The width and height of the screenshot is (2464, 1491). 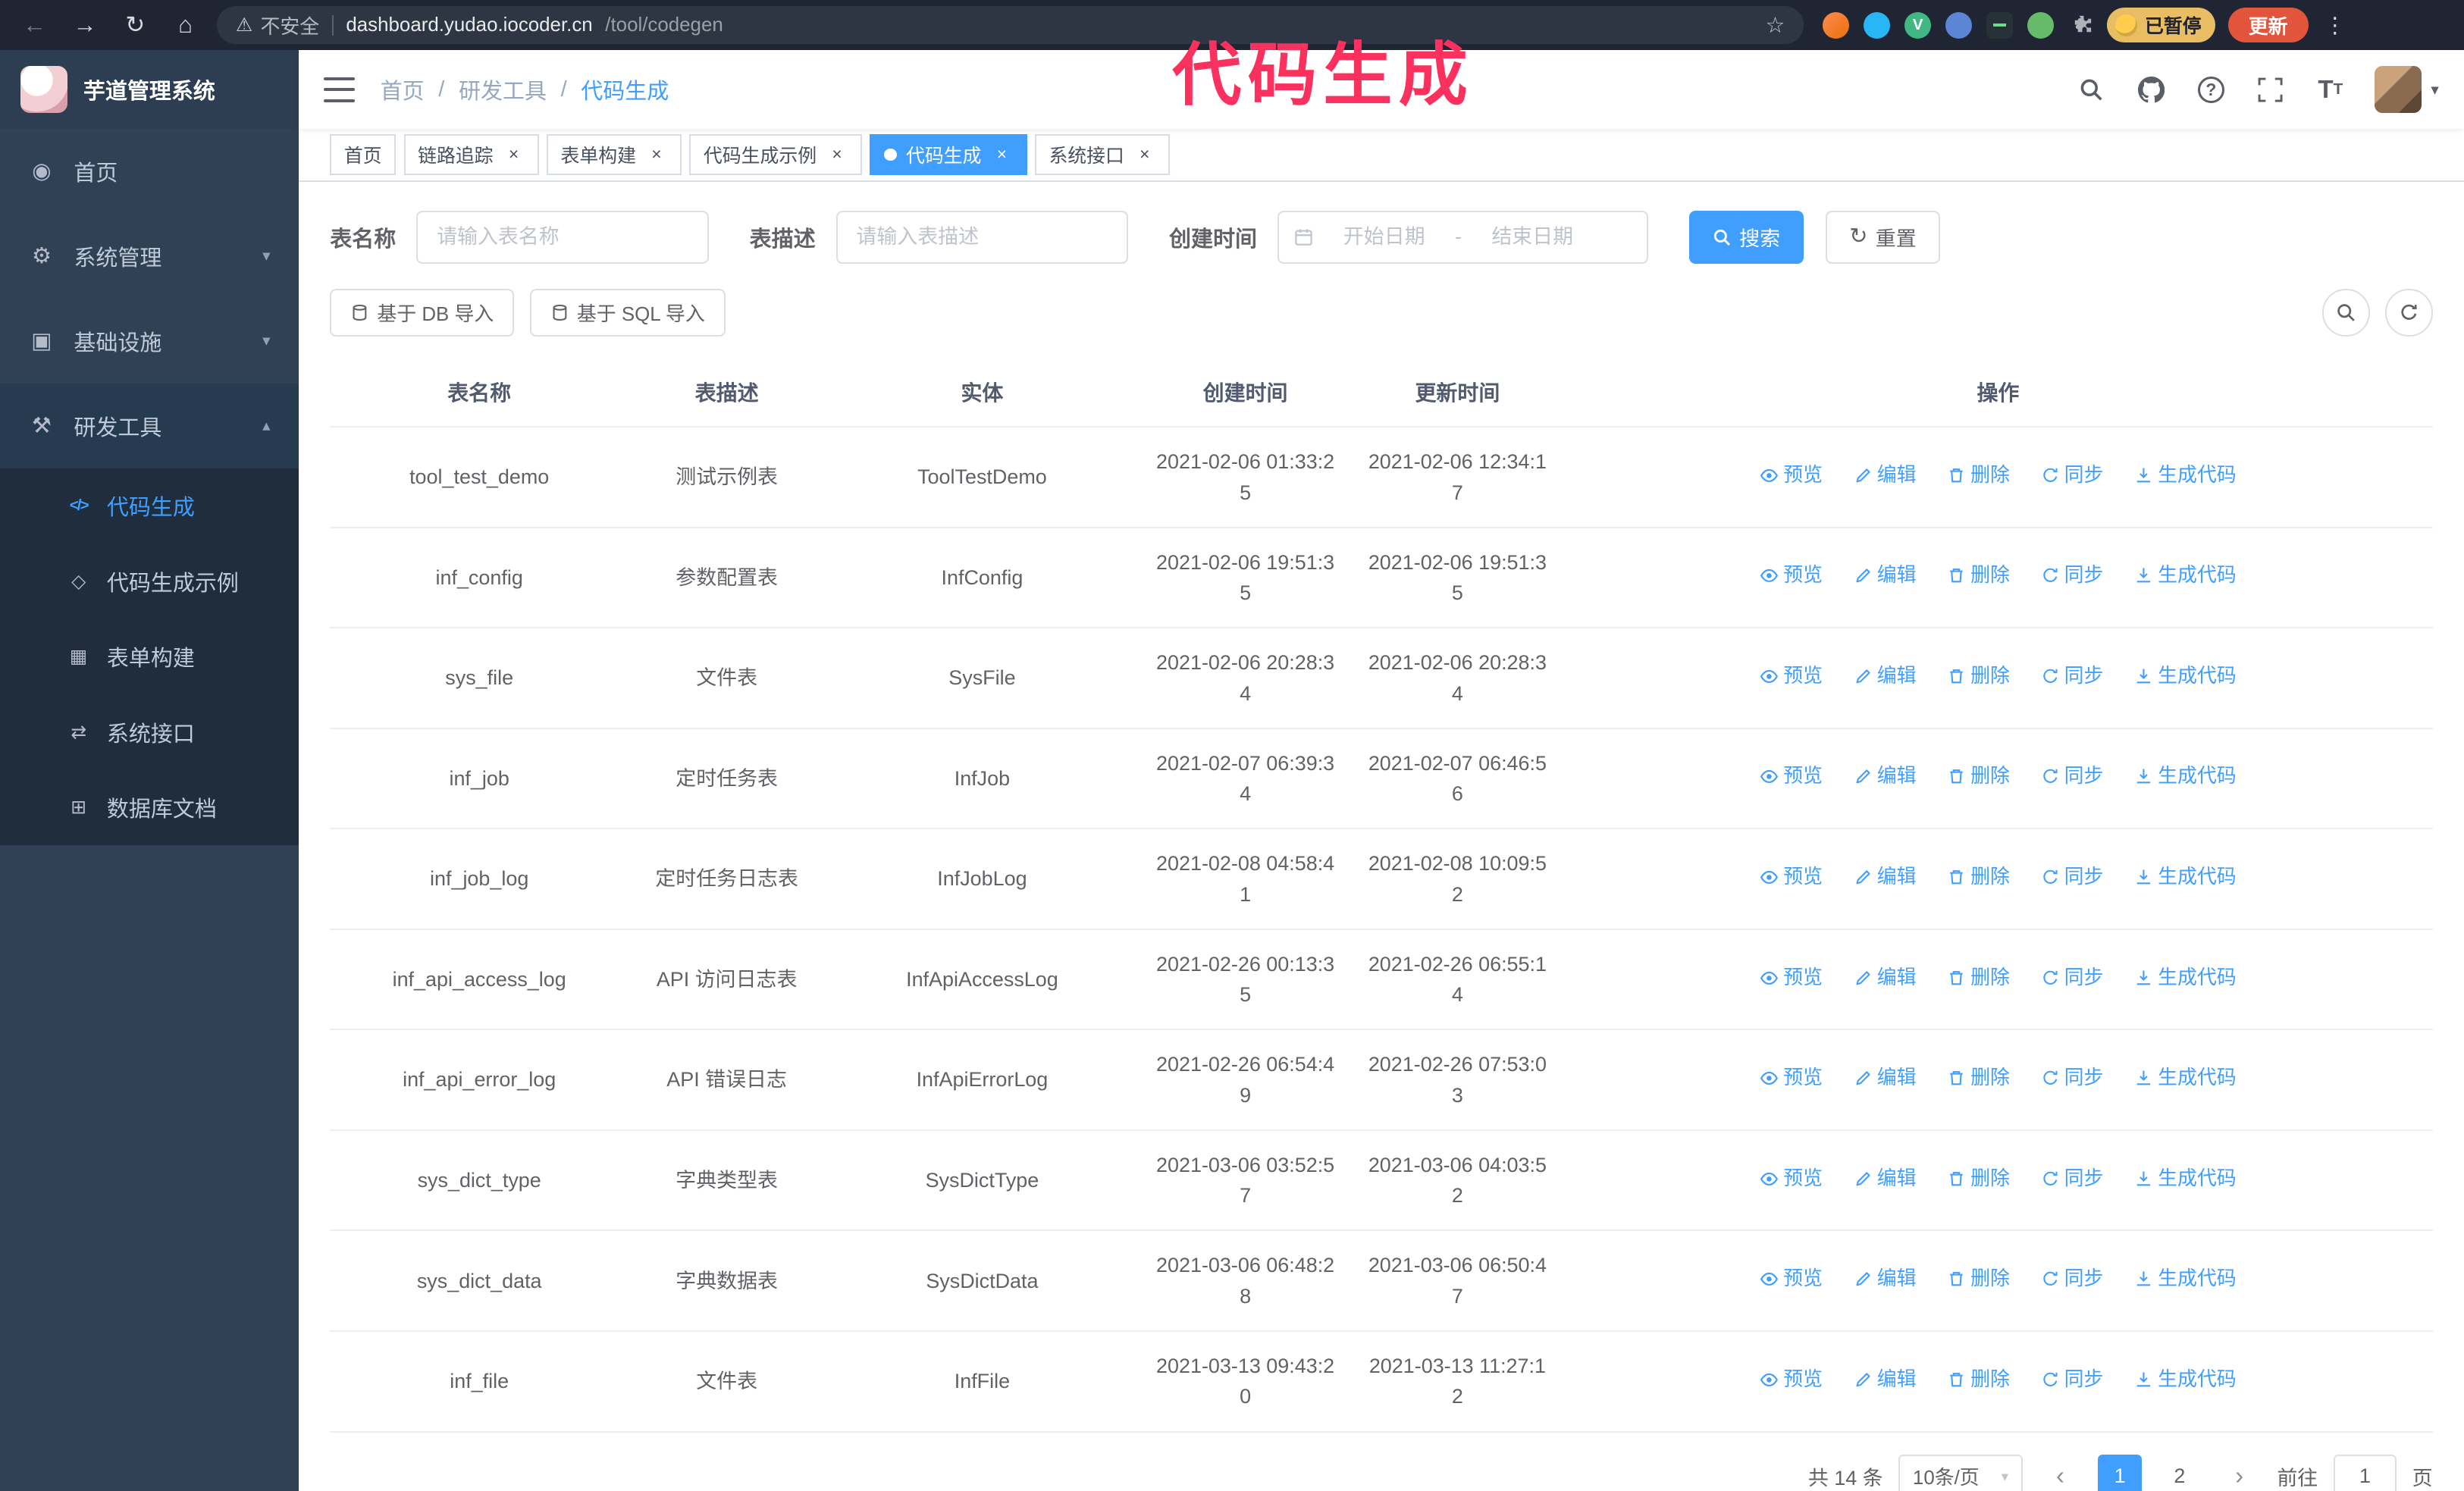 I want to click on bookmark-star-icon: ☆, so click(x=1775, y=25).